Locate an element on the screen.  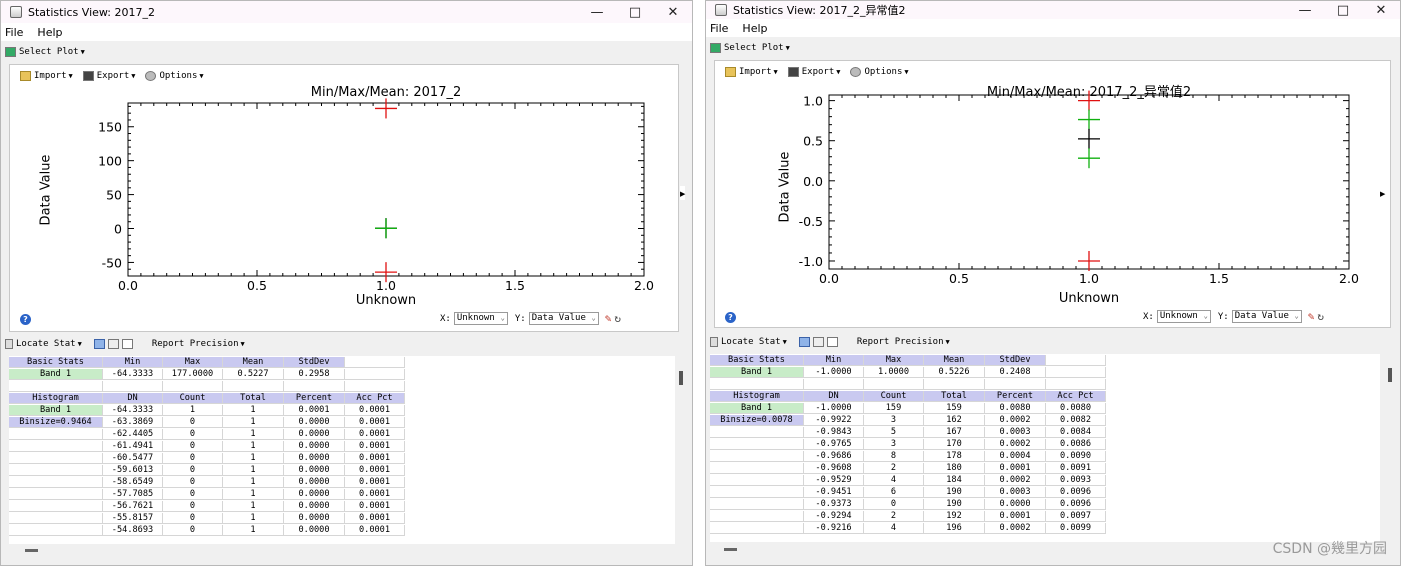
locate-stat-label: Locate Stat is located at coordinates (751, 342).